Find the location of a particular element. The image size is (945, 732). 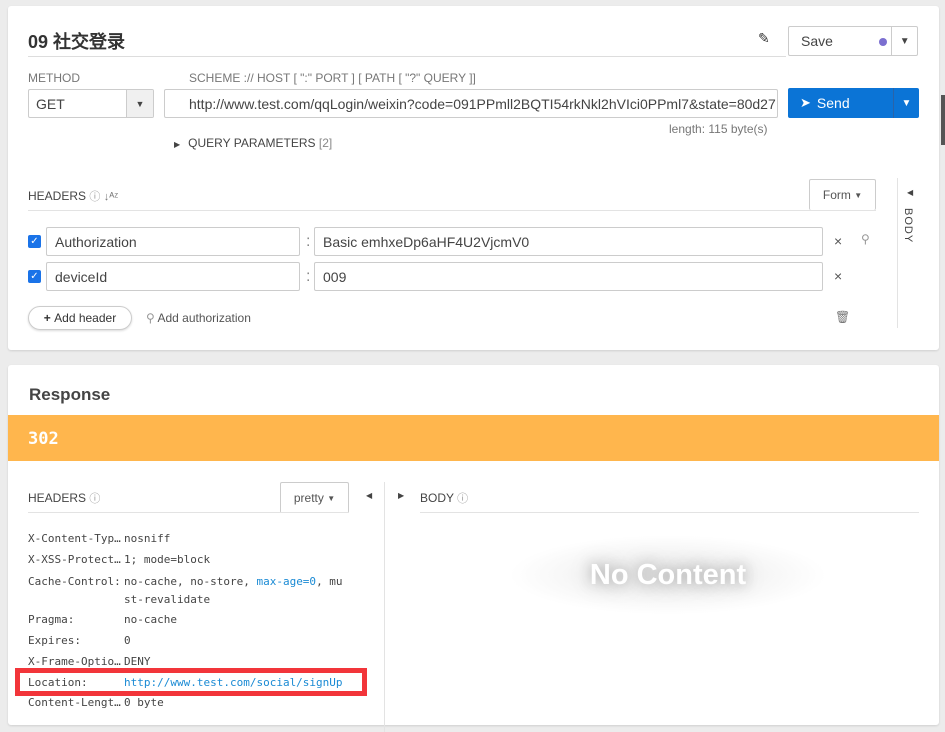

body-collapsed-tab: ◀ BODY is located at coordinates (917, 253).